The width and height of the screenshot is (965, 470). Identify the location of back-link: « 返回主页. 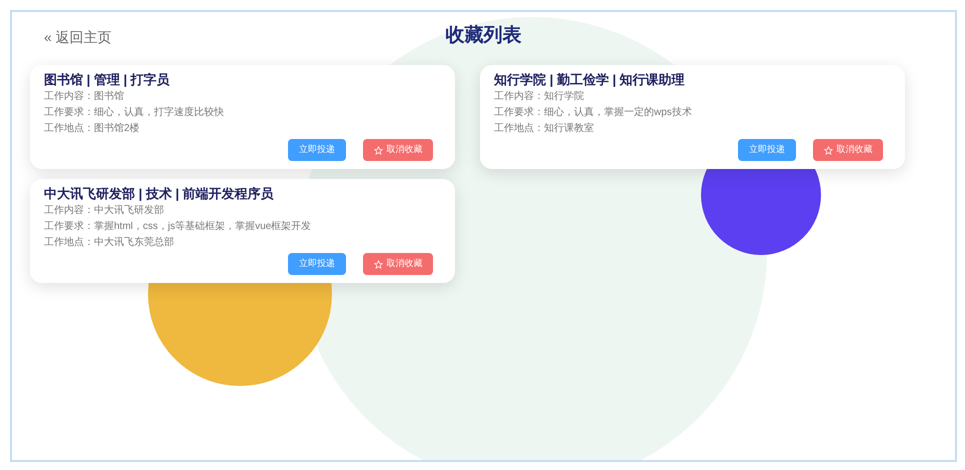
(78, 37).